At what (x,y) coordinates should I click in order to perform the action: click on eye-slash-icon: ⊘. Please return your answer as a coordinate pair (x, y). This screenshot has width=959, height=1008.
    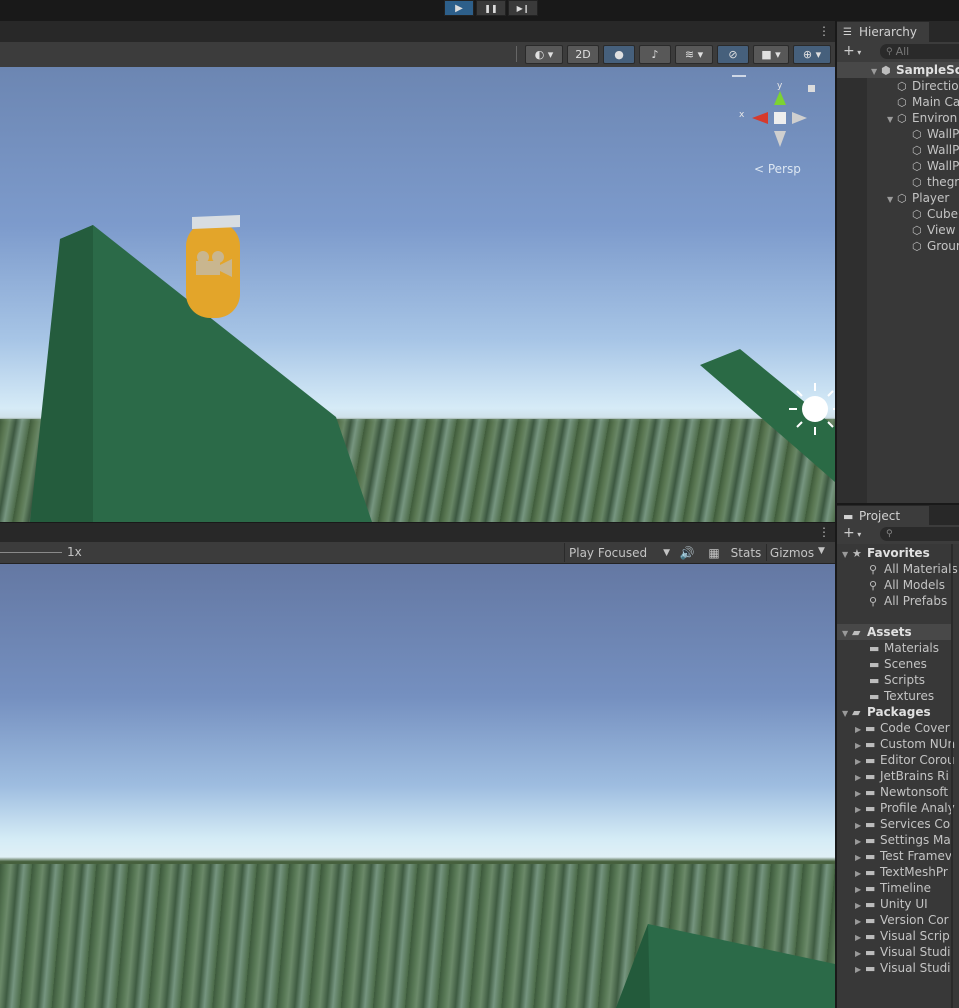
    Looking at the image, I should click on (733, 54).